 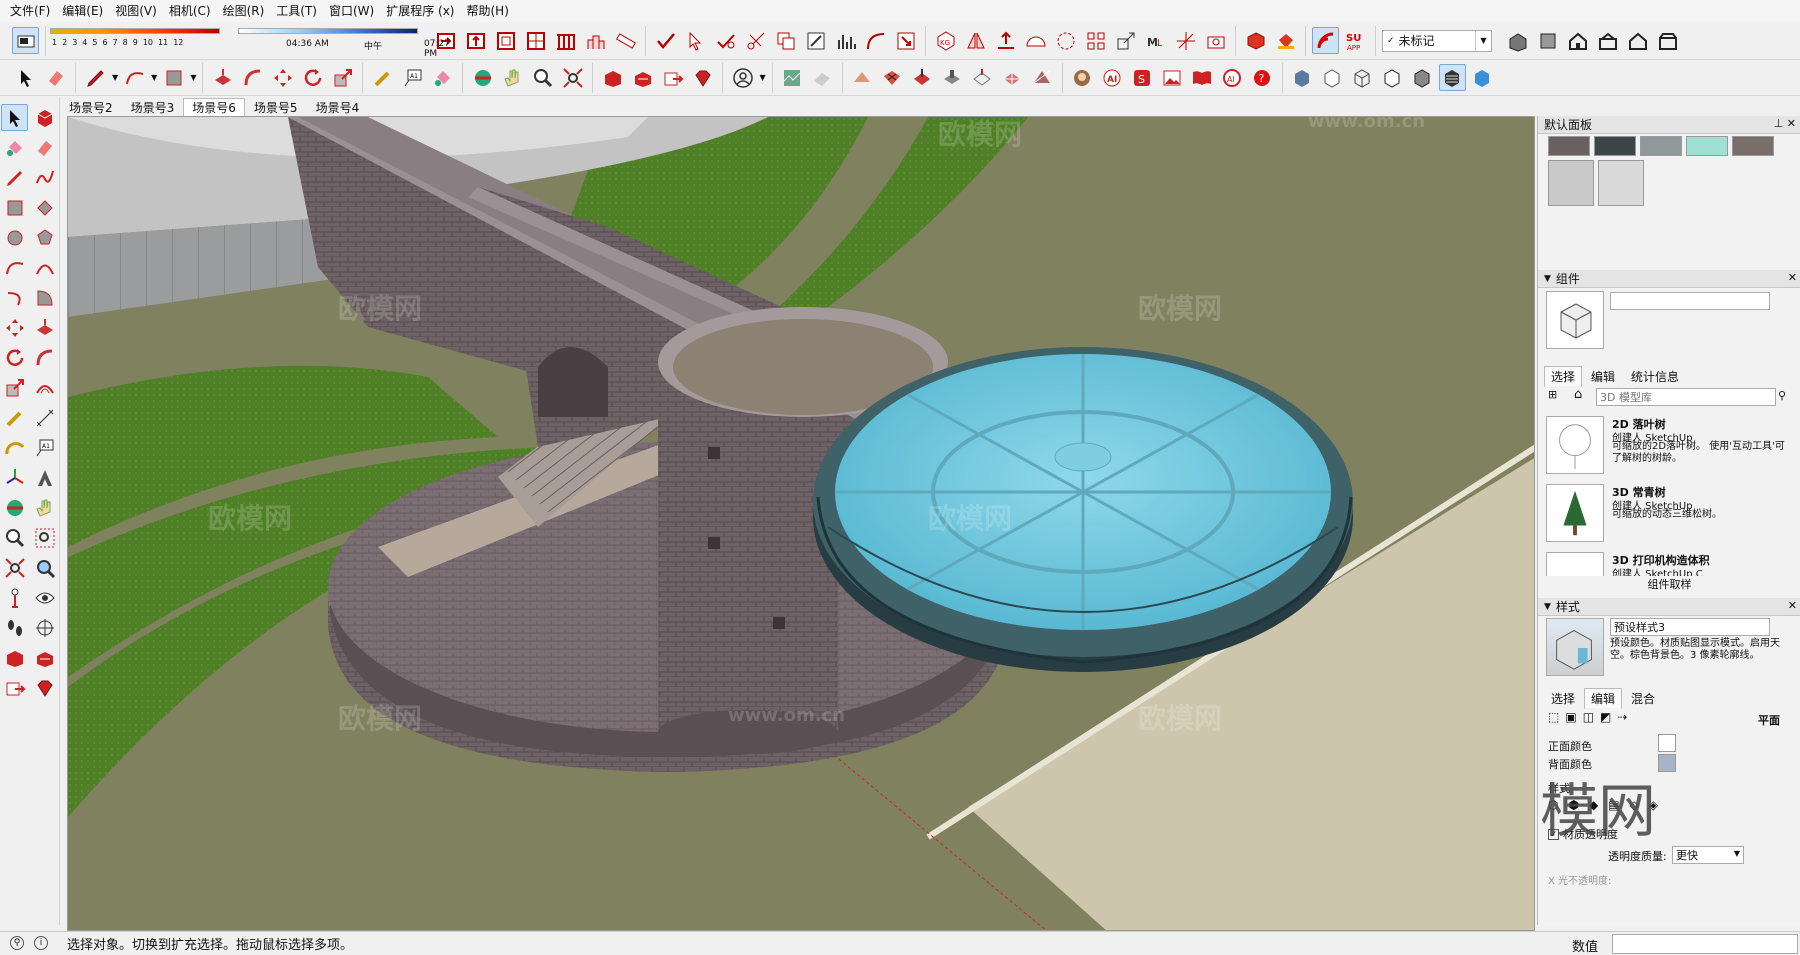 I want to click on axes-button, so click(x=1185, y=40).